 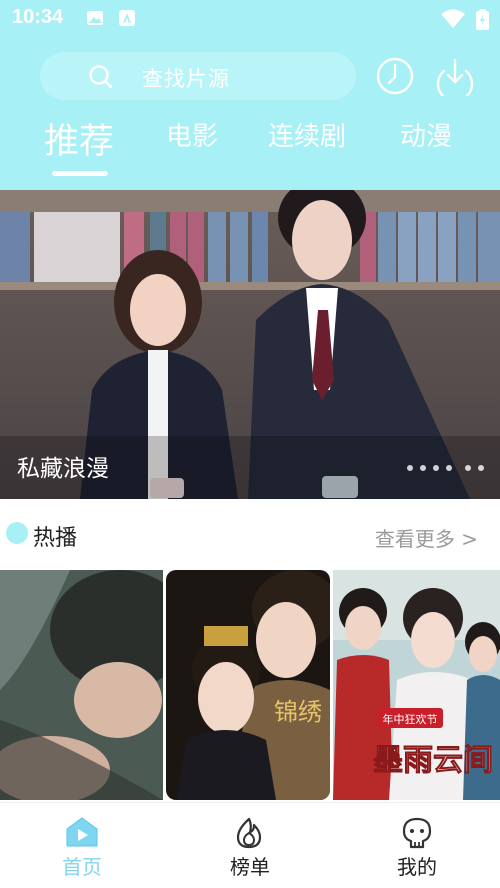 What do you see at coordinates (417, 833) in the screenshot?
I see `profile-icon` at bounding box center [417, 833].